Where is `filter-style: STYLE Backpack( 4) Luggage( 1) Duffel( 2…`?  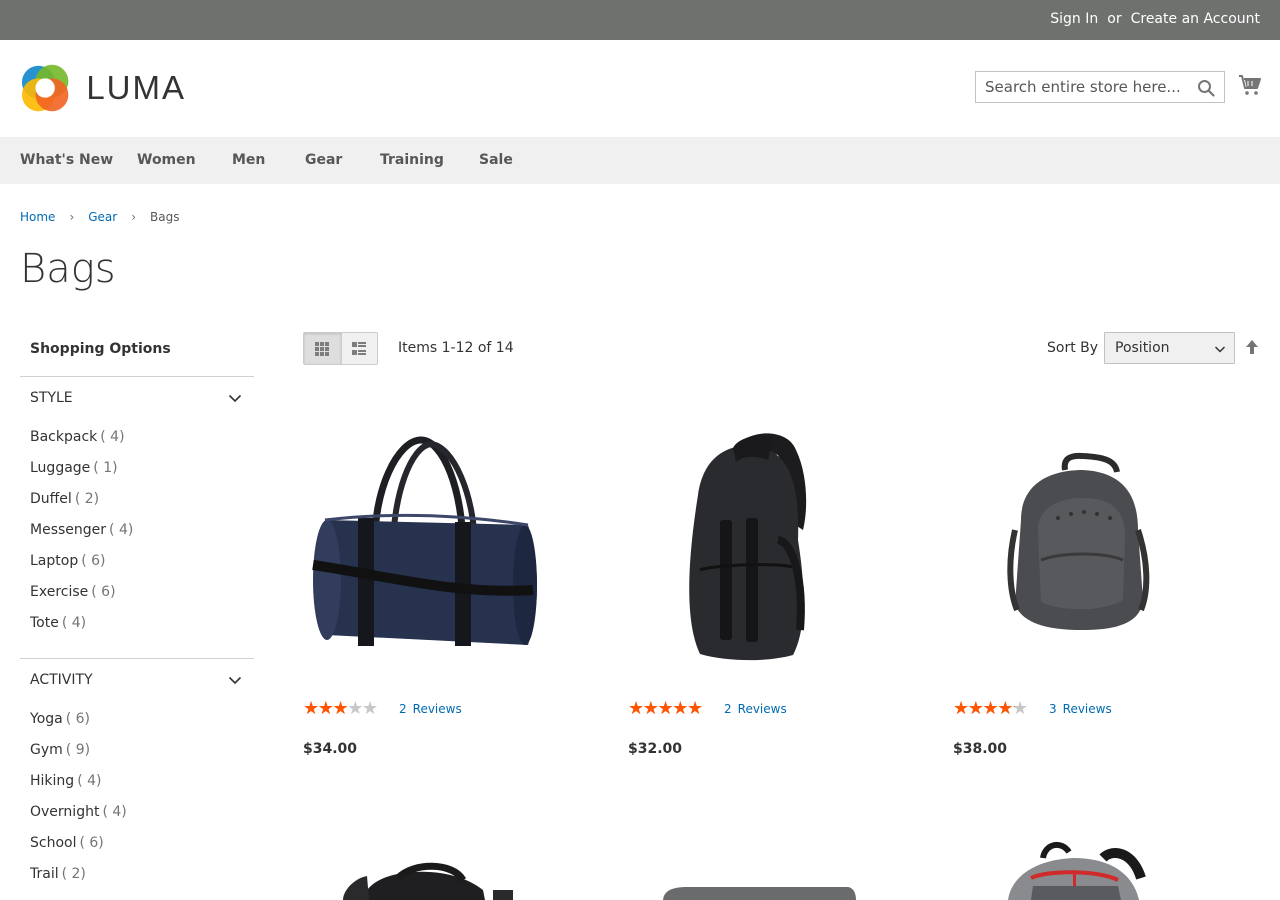
filter-style: STYLE Backpack( 4) Luggage( 1) Duffel( 2… is located at coordinates (137, 517).